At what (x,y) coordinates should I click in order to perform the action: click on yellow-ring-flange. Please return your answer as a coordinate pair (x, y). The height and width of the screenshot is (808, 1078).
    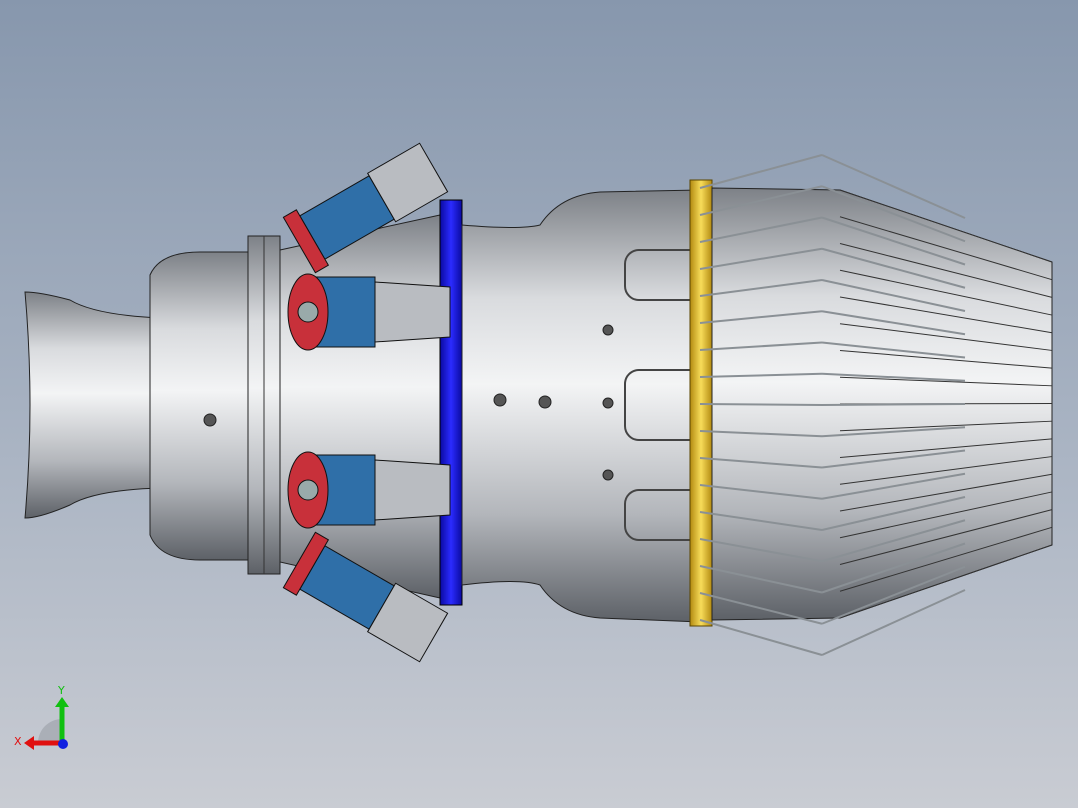
    Looking at the image, I should click on (701, 403).